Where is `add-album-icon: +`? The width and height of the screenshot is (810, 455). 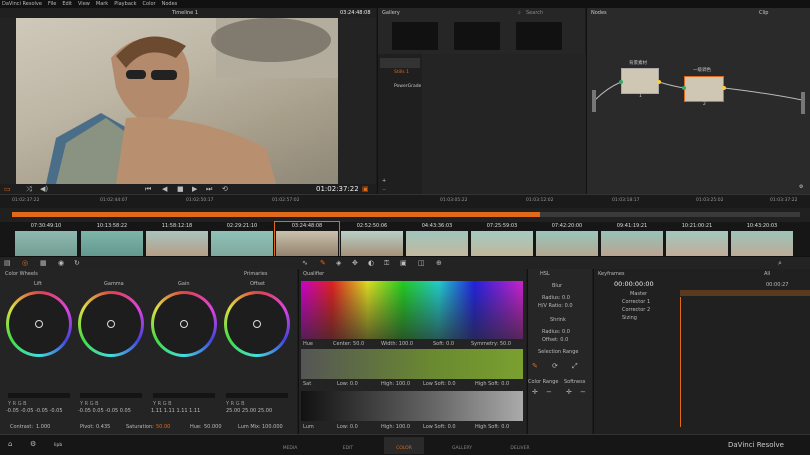 add-album-icon: + is located at coordinates (384, 181).